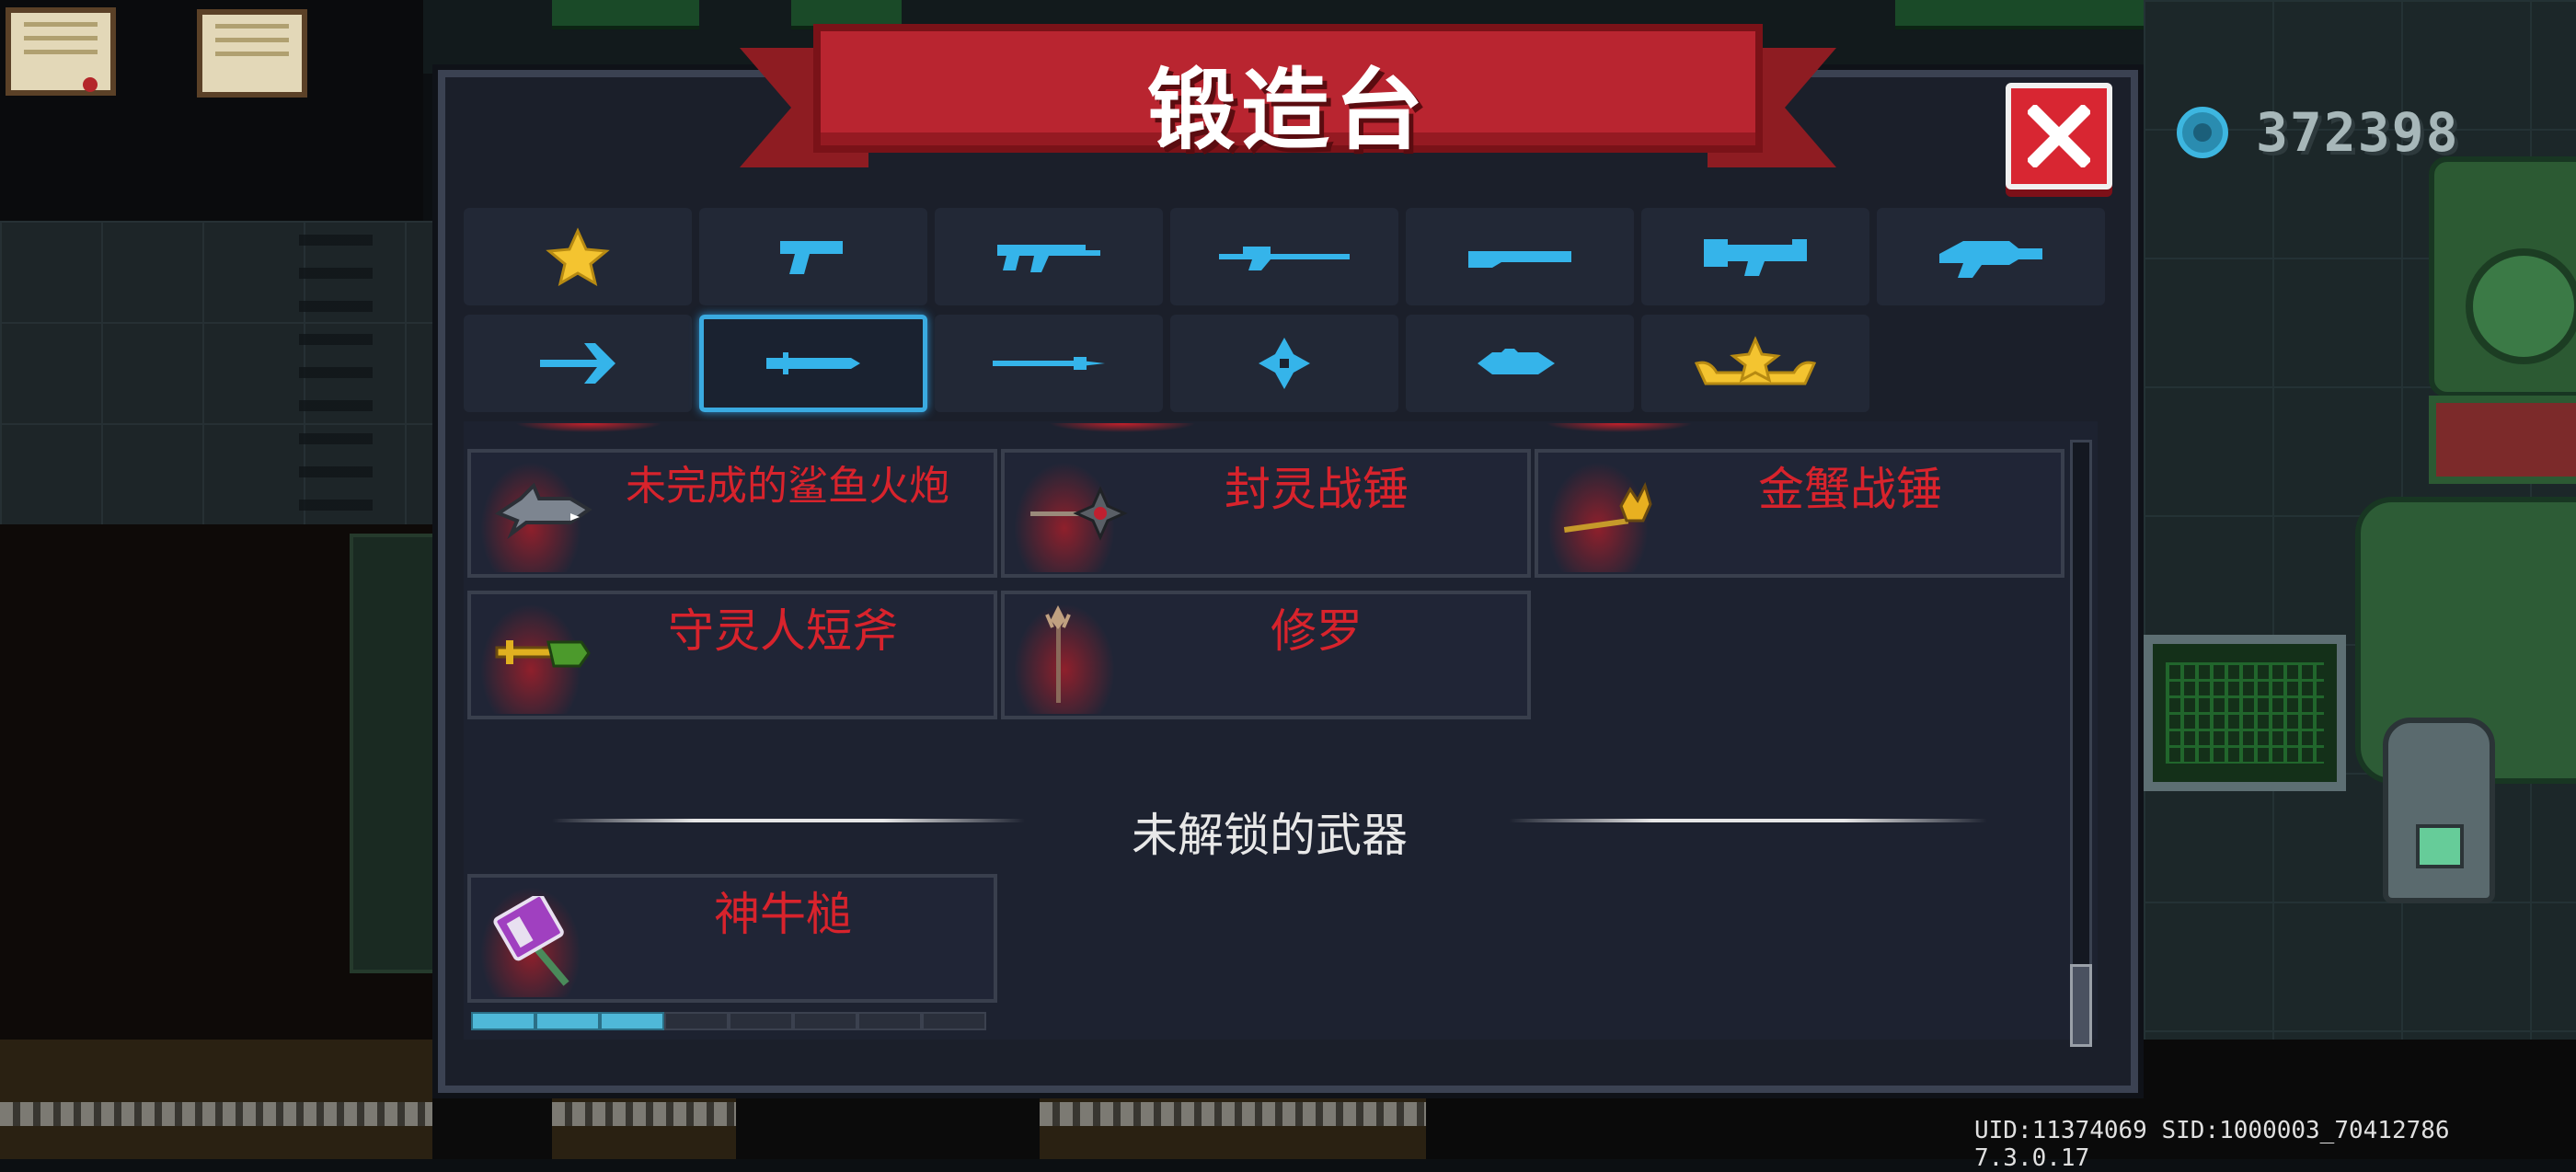 This screenshot has width=2576, height=1172. I want to click on tab-spears, so click(1049, 364).